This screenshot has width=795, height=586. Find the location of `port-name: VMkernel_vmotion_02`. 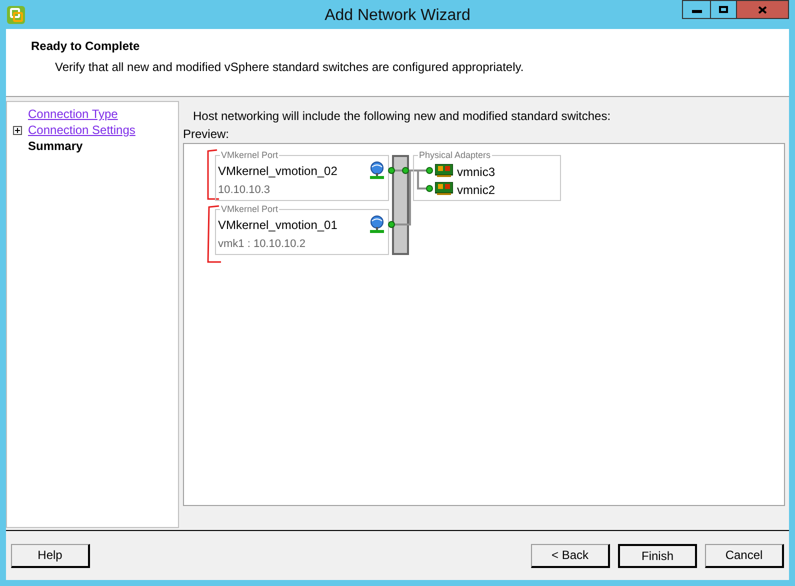

port-name: VMkernel_vmotion_02 is located at coordinates (278, 171).